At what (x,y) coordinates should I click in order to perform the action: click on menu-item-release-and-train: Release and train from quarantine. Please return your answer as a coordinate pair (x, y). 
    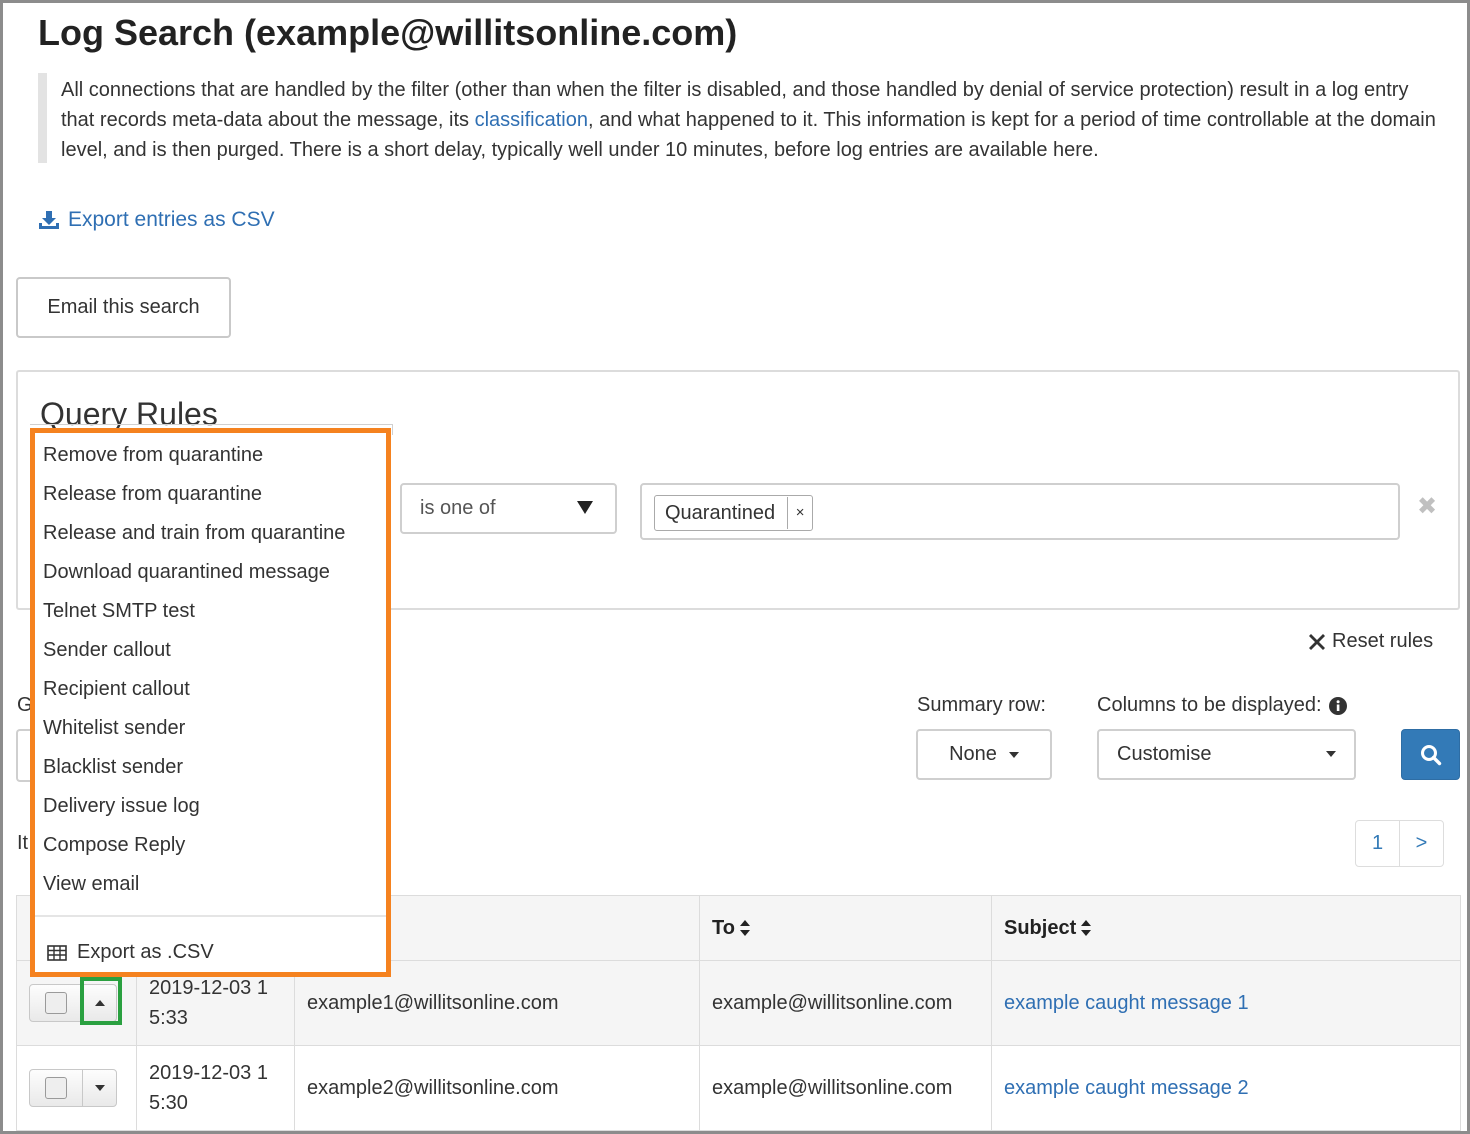
    Looking at the image, I should click on (194, 533).